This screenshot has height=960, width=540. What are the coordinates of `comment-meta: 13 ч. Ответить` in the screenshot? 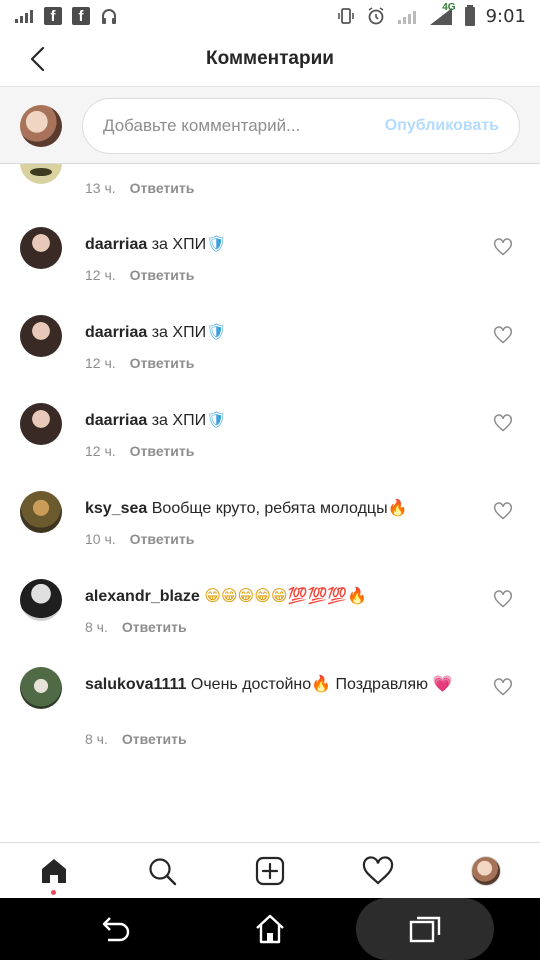 It's located at (139, 188).